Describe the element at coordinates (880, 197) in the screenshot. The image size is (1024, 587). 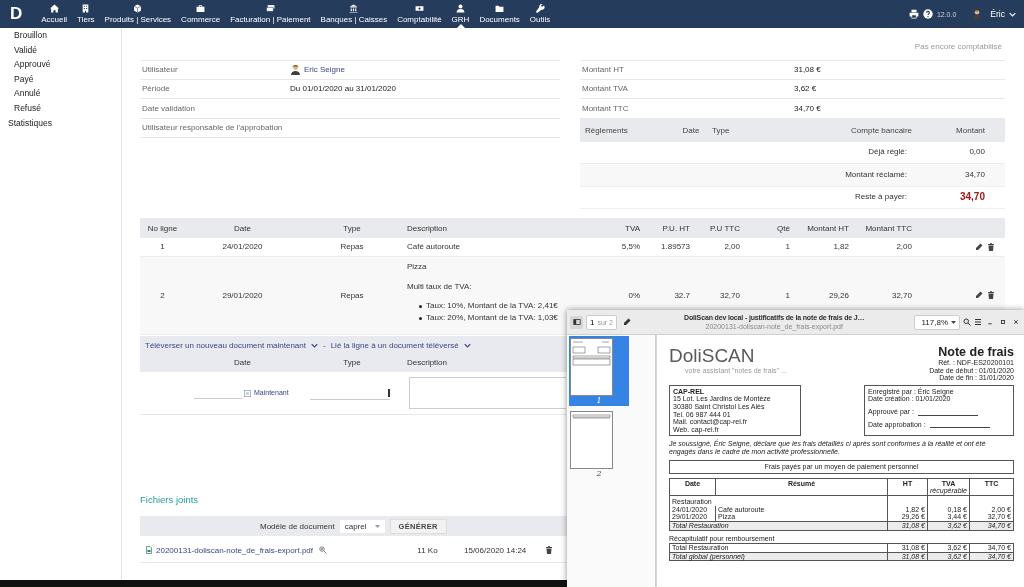
I see `payment-label: Reste à payer:` at that location.